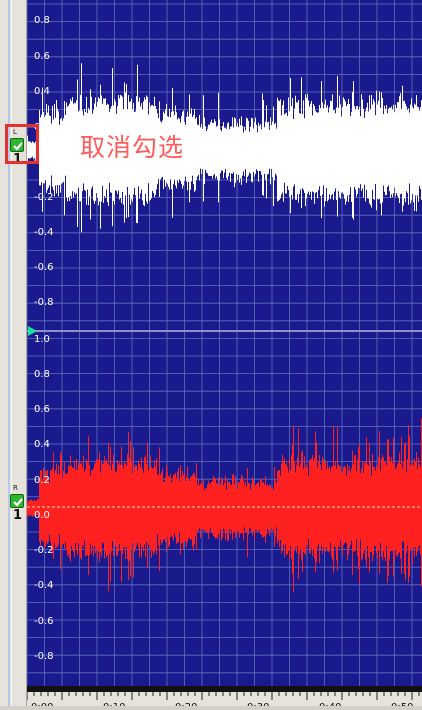 This screenshot has width=422, height=710. Describe the element at coordinates (22, 144) in the screenshot. I see `checkbox-highlight-frame` at that location.